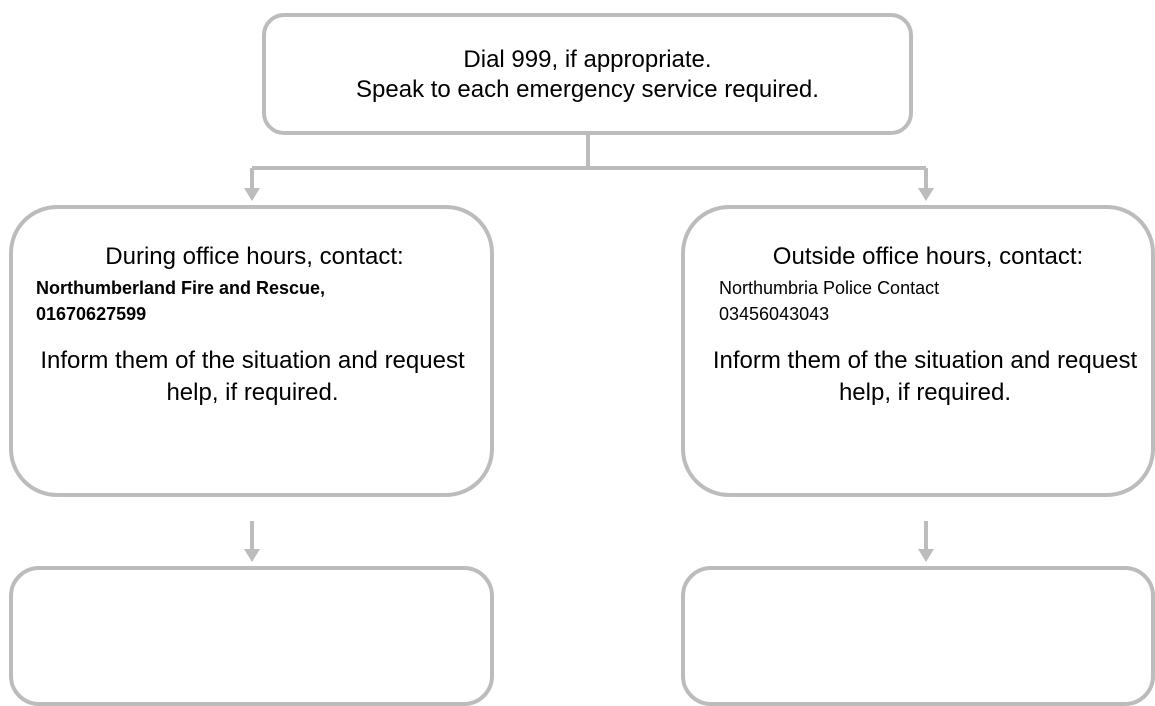 This screenshot has width=1155, height=706. I want to click on police-contact: Northumbria Police Contact 03456043043, so click(829, 301).